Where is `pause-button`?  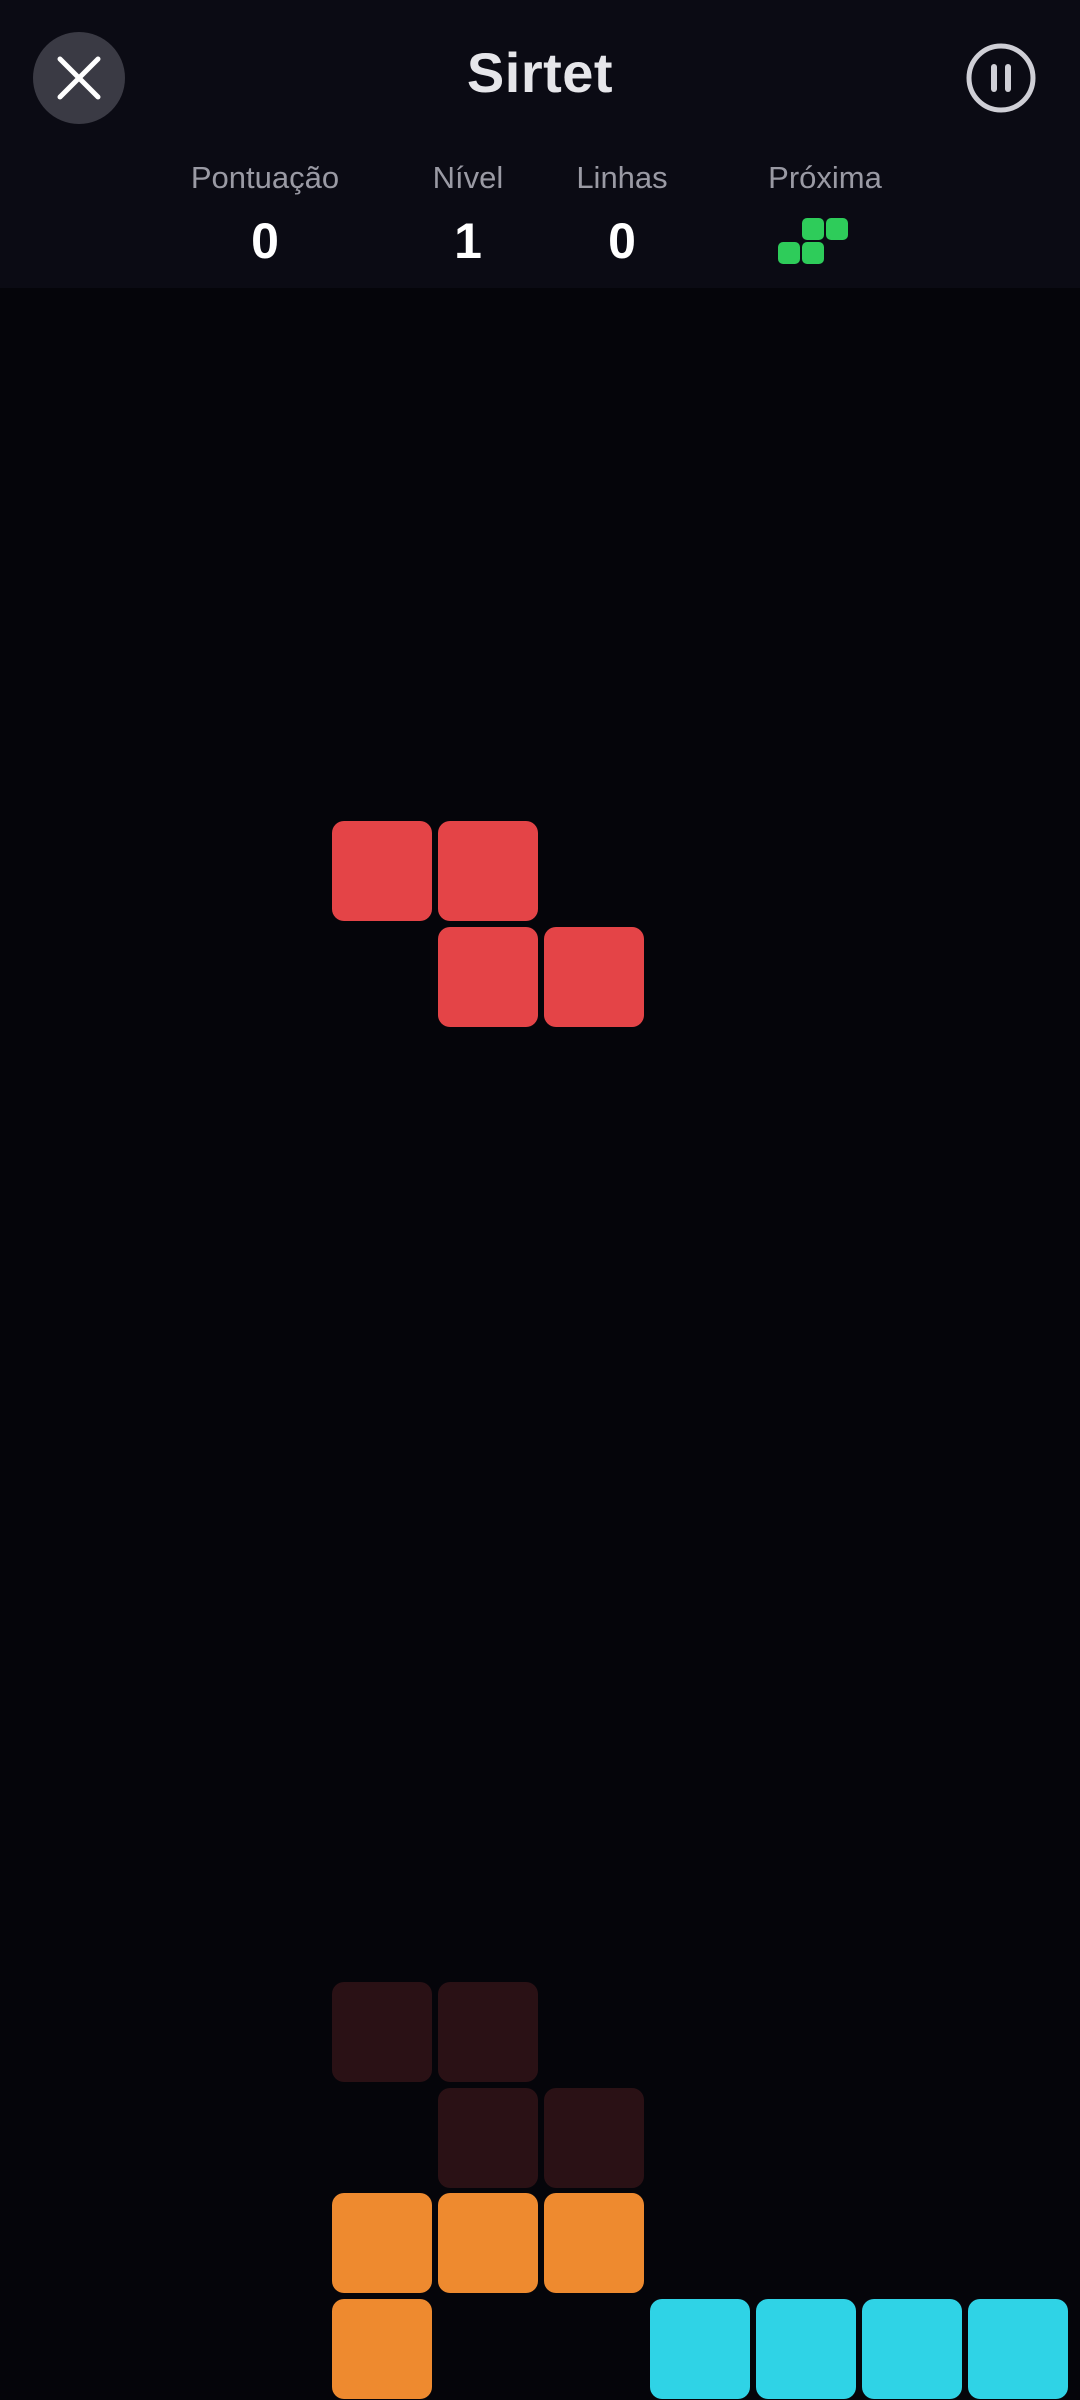
pause-button is located at coordinates (1001, 78).